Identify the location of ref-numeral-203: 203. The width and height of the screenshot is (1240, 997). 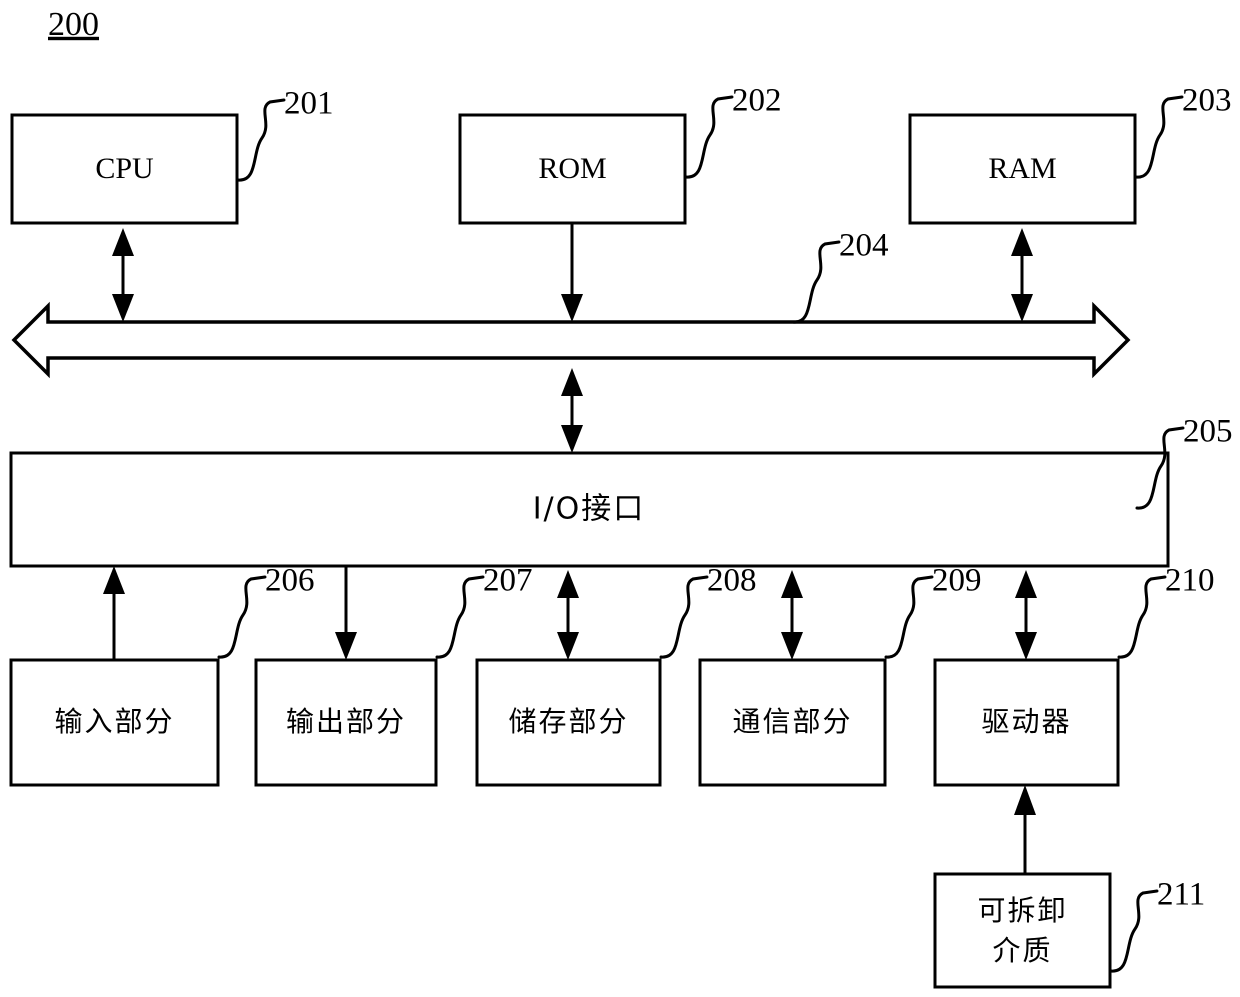
(1207, 101).